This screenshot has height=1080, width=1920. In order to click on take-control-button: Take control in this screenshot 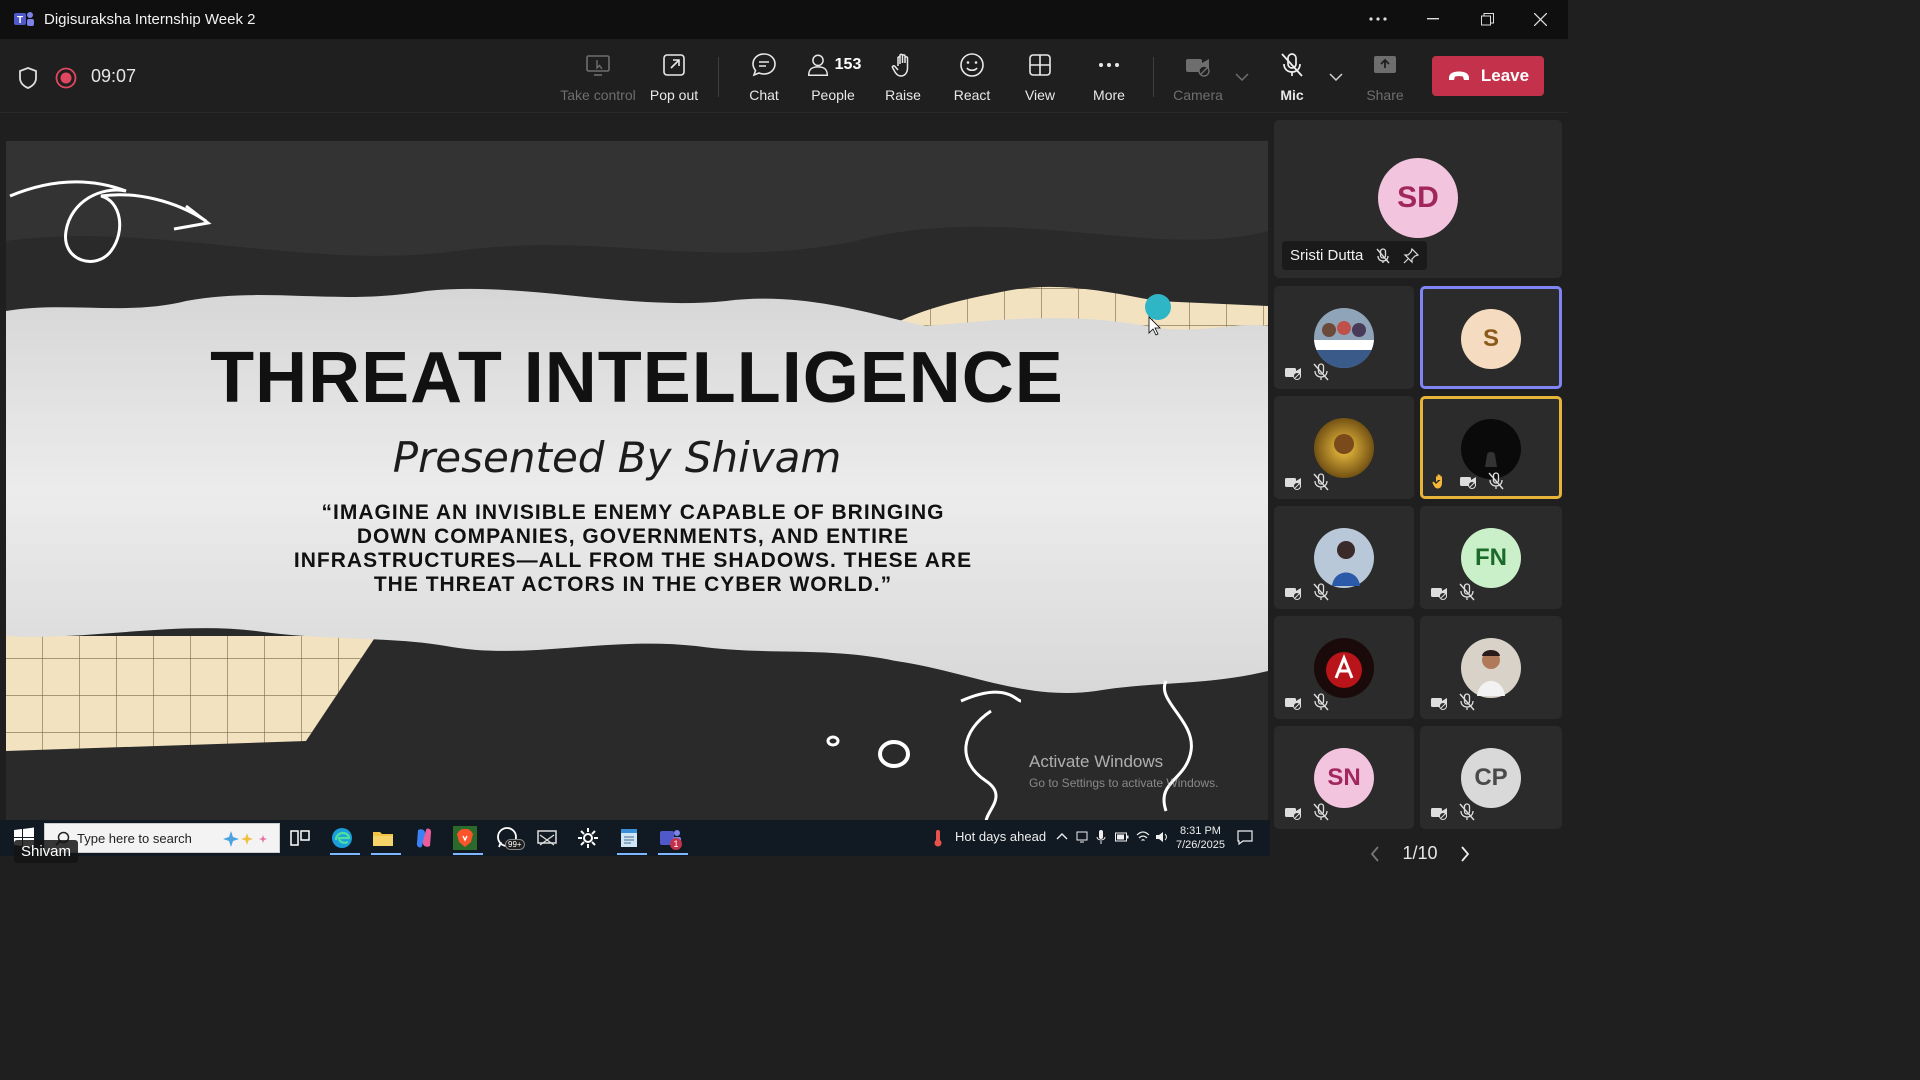, I will do `click(598, 79)`.